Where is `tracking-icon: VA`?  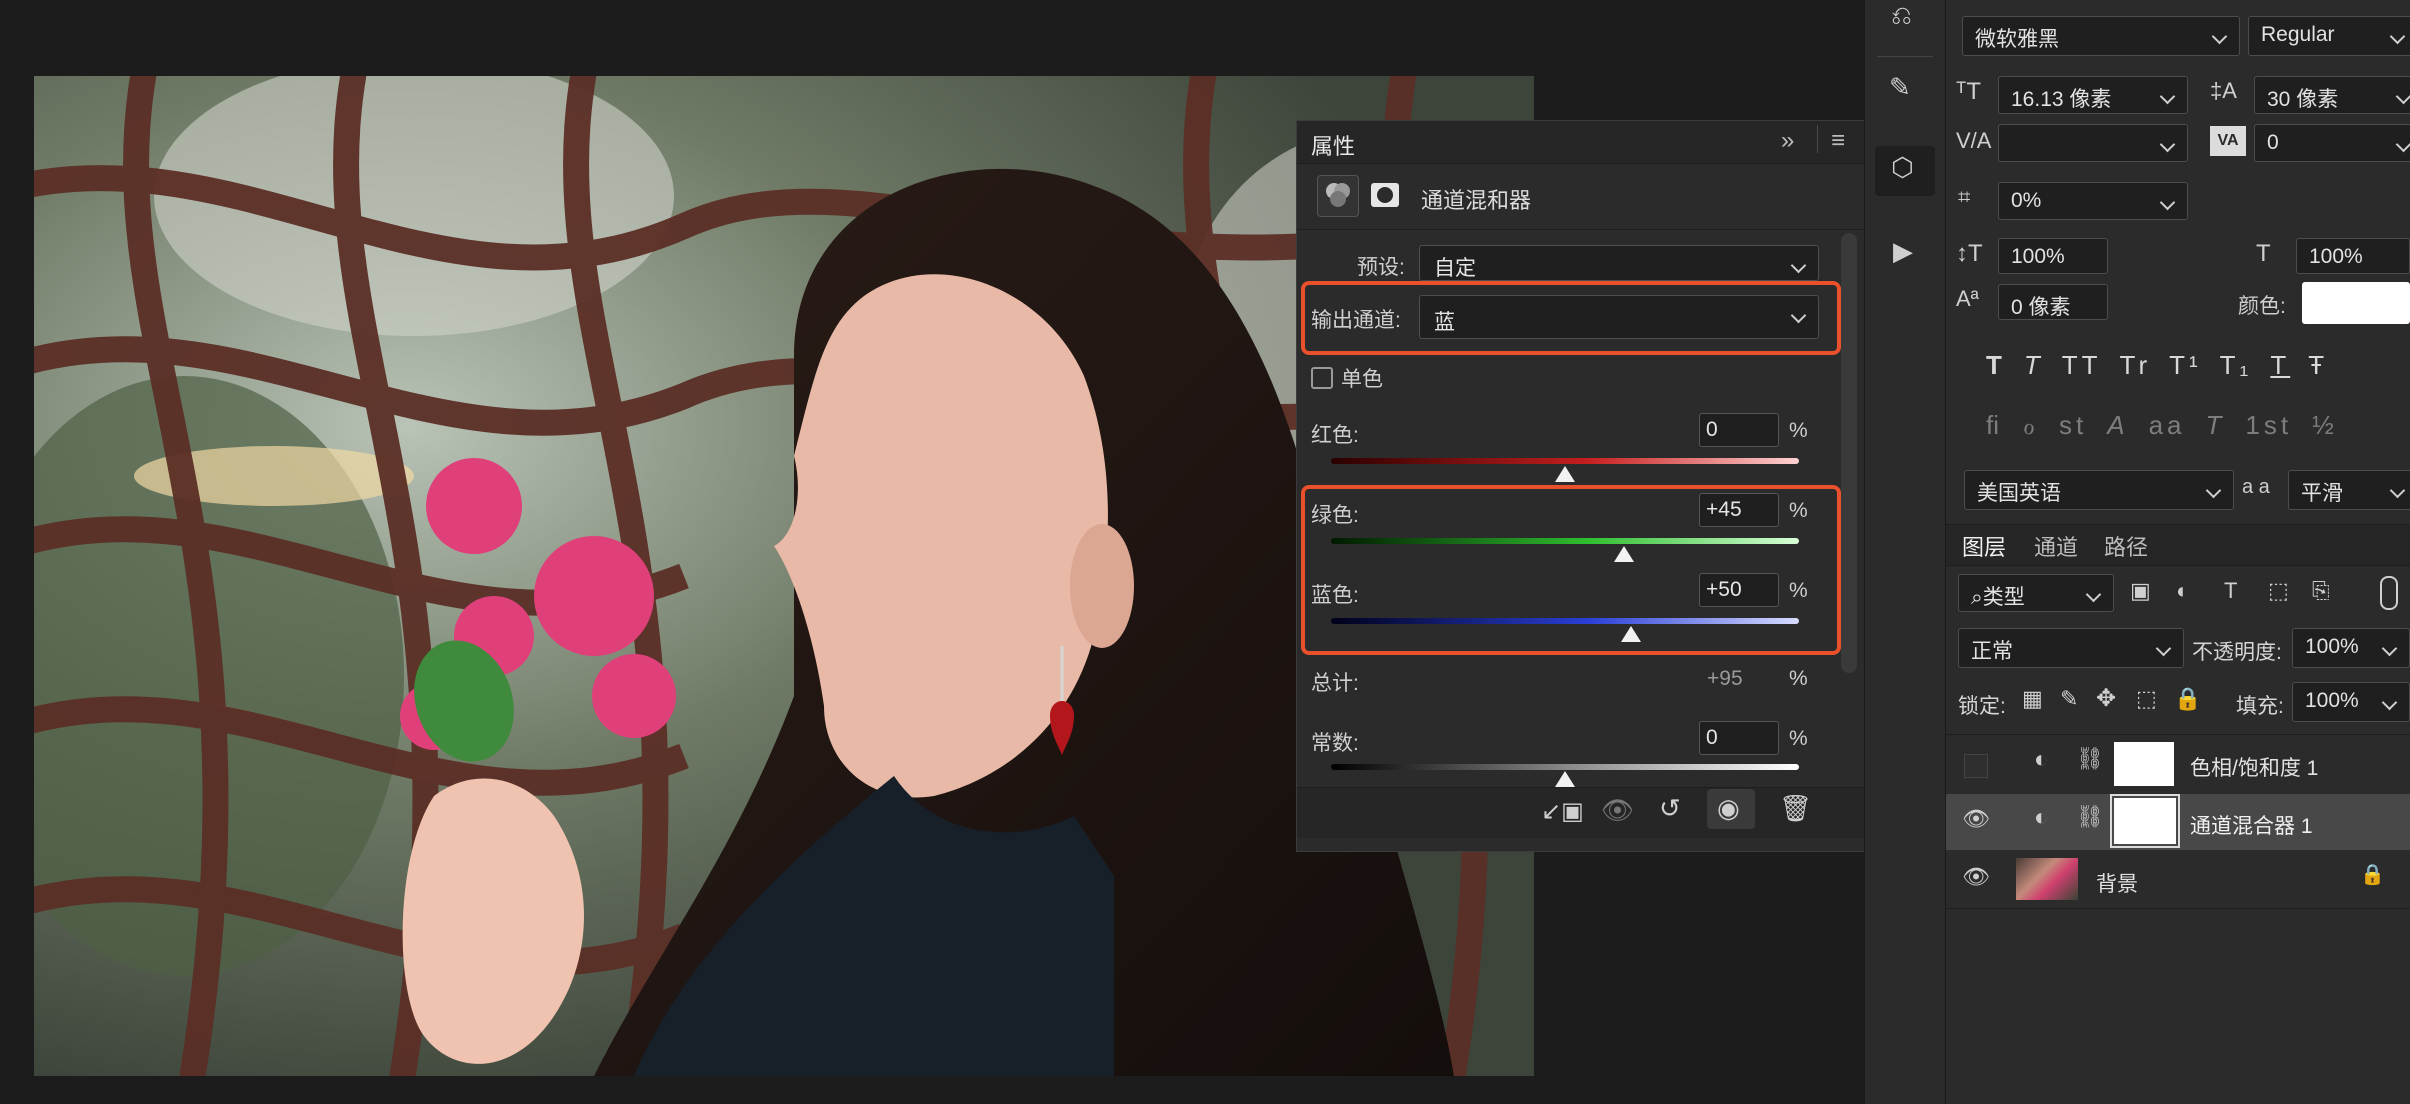
tracking-icon: VA is located at coordinates (2228, 141).